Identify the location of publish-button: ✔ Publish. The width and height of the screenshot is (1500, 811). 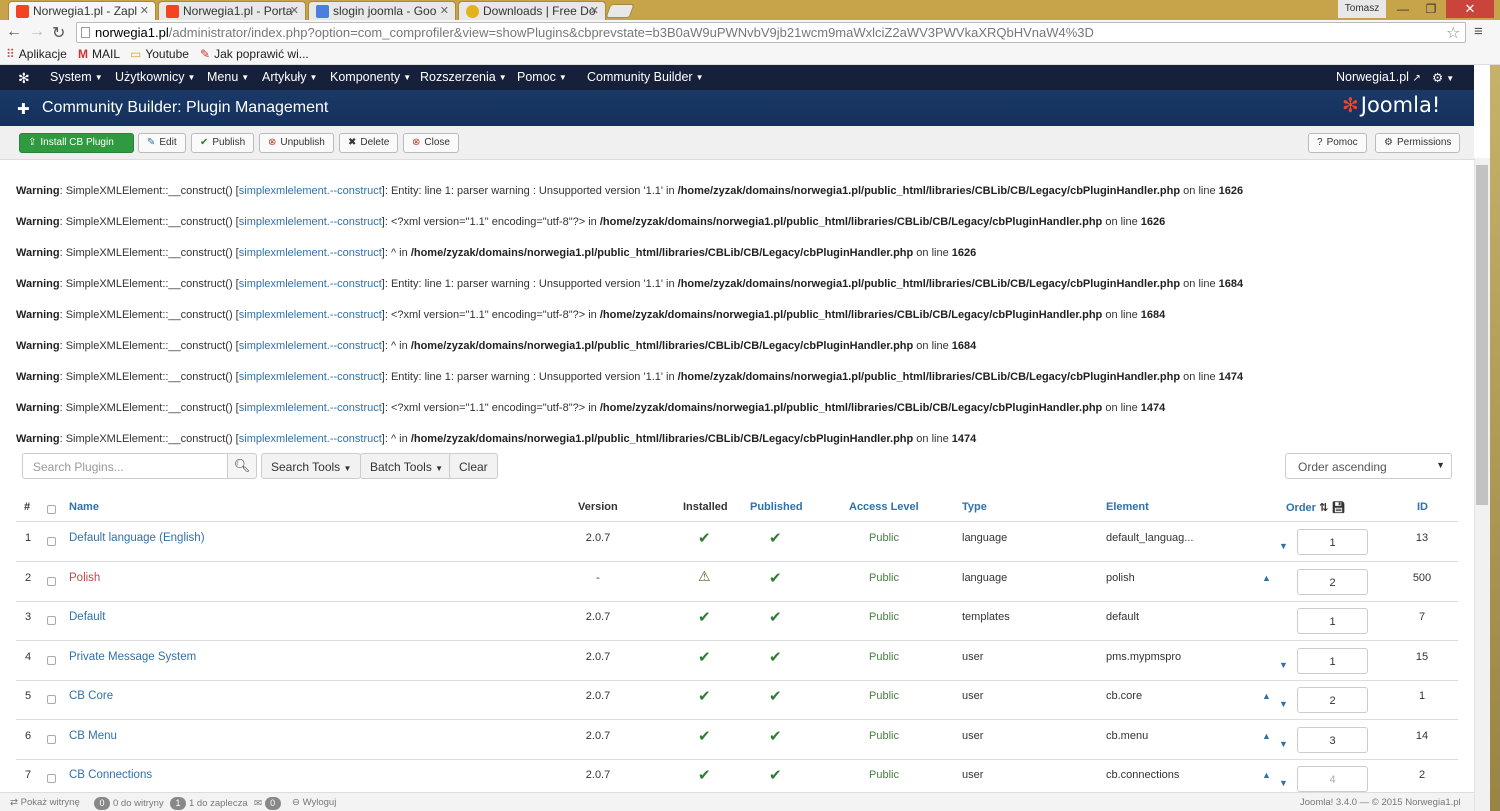
(223, 143).